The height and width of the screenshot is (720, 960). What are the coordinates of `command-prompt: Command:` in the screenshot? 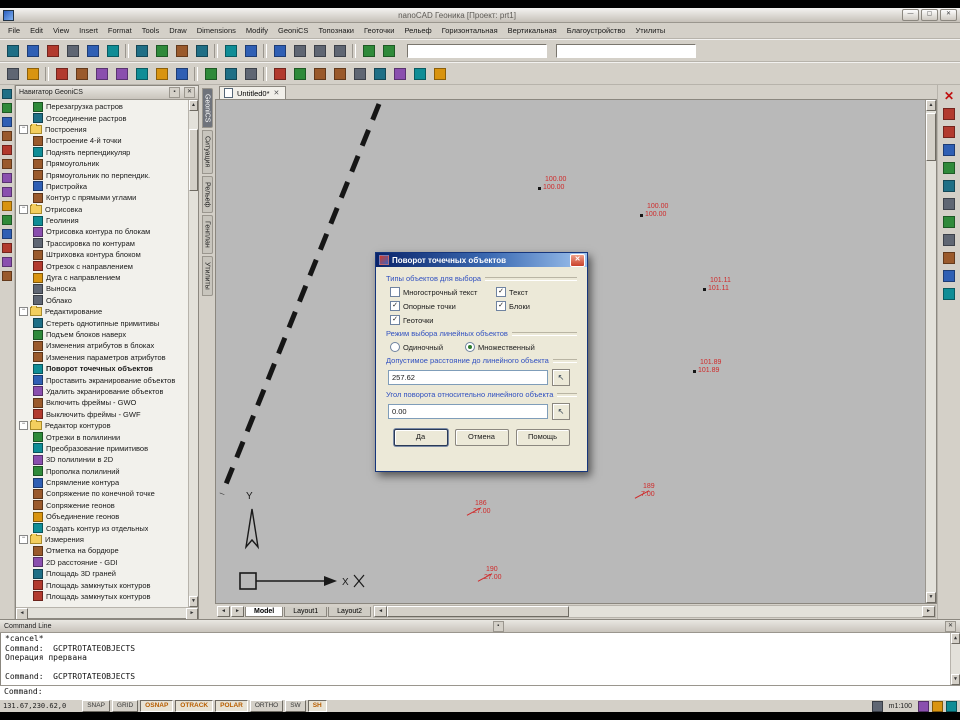 It's located at (480, 692).